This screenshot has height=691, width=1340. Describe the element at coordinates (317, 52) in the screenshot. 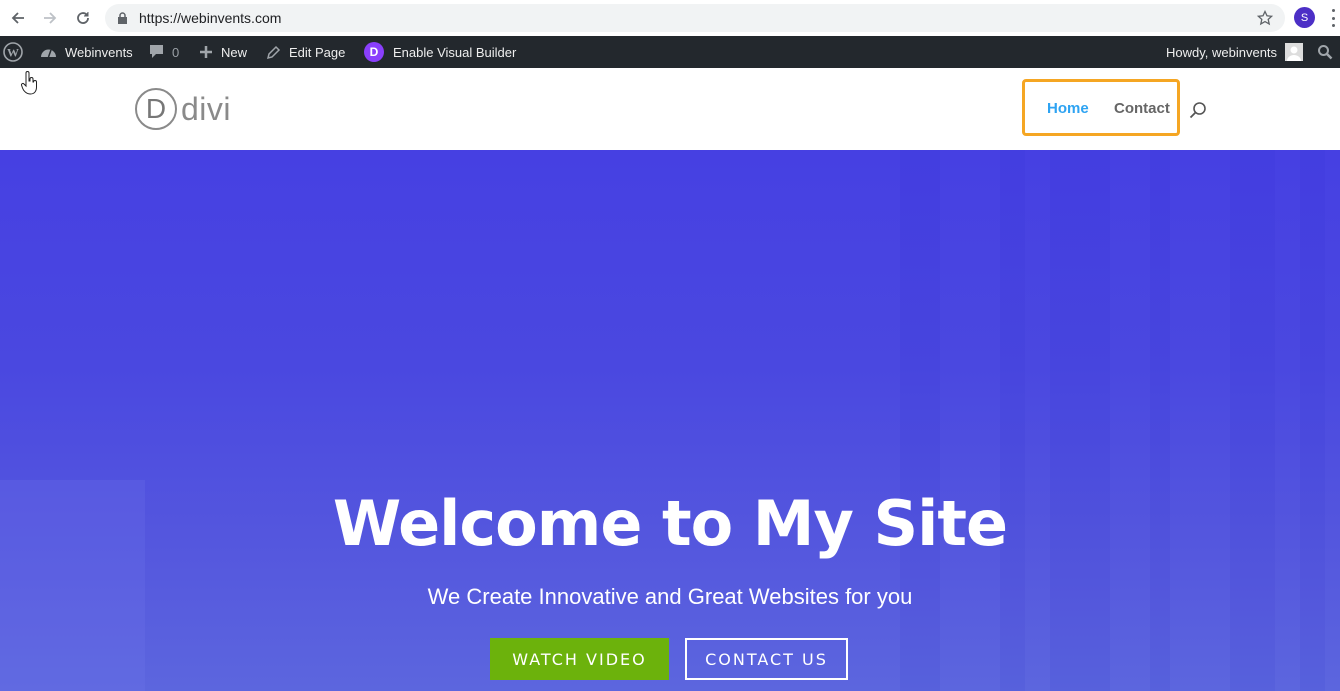

I see `edit-page-label: Edit Page` at that location.